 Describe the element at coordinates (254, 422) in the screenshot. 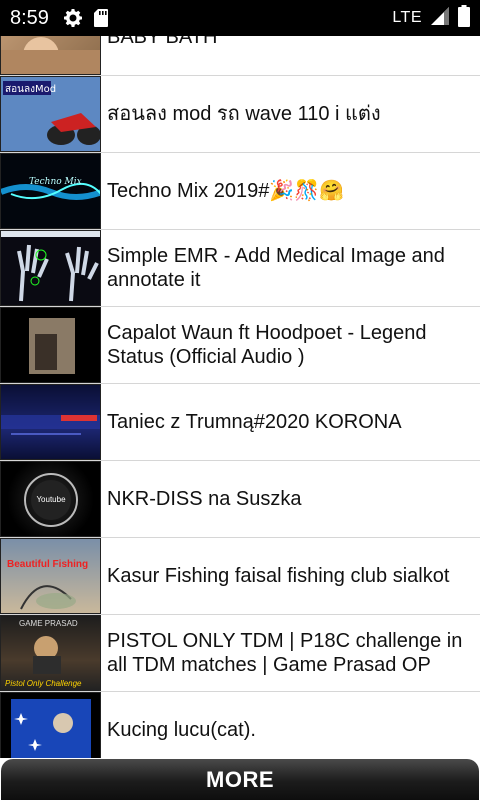

I see `video-title: Taniec z Trumną#2020 KORONA` at that location.